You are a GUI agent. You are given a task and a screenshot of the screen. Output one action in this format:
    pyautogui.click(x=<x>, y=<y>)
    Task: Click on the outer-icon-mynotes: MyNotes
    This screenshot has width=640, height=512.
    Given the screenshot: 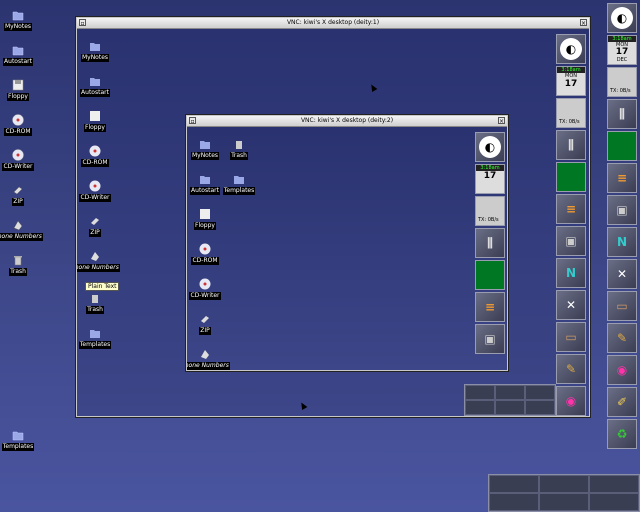 What is the action you would take?
    pyautogui.click(x=101, y=50)
    